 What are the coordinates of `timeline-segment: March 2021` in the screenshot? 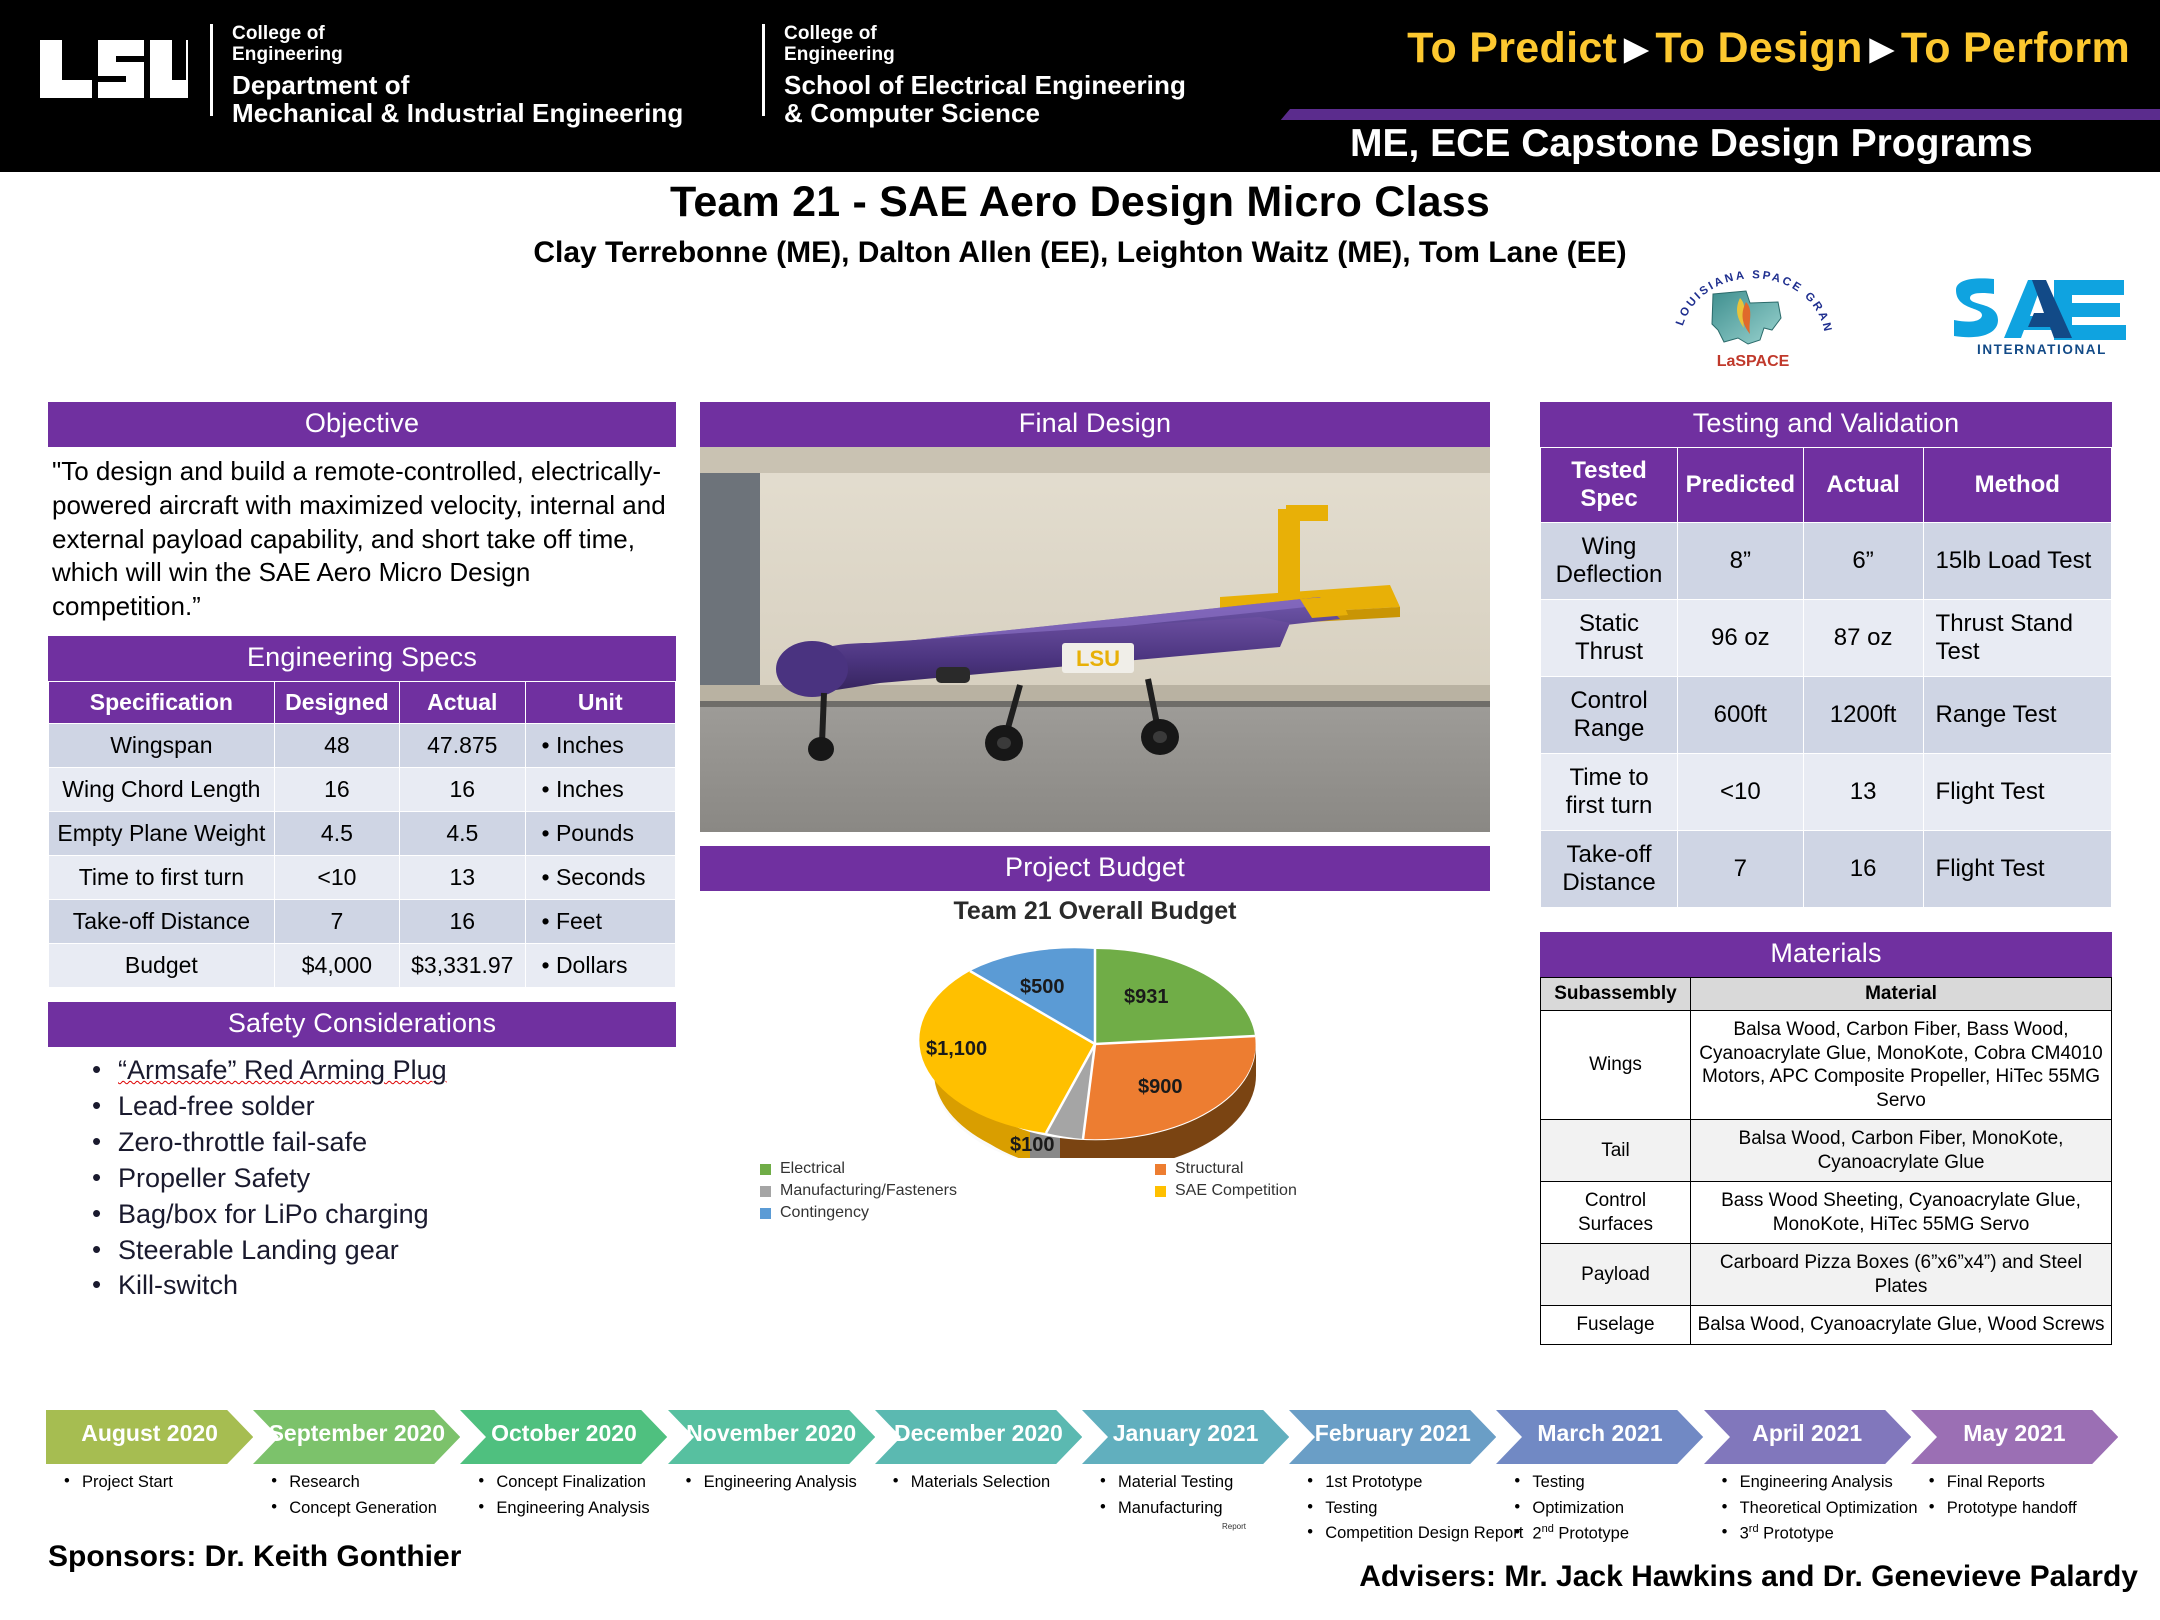 It's located at (1600, 1437).